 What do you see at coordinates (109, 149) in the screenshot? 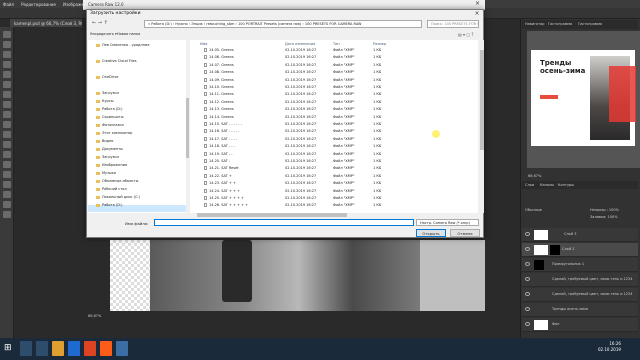
I see `sidebar-item: Документы` at bounding box center [109, 149].